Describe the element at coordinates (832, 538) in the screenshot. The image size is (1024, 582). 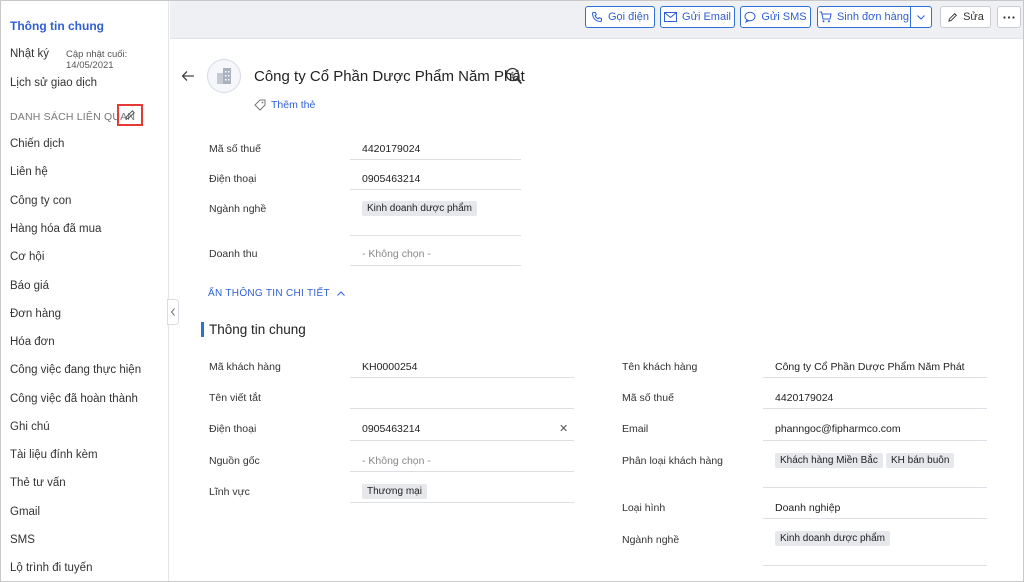
I see `industry-chip: Kinh doanh dược phẩm` at that location.